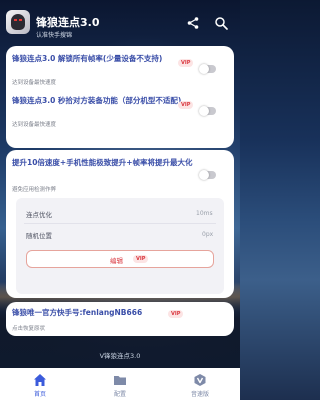 This screenshot has width=320, height=400. What do you see at coordinates (119, 394) in the screenshot?
I see `nav-tab-config-label: 配置` at bounding box center [119, 394].